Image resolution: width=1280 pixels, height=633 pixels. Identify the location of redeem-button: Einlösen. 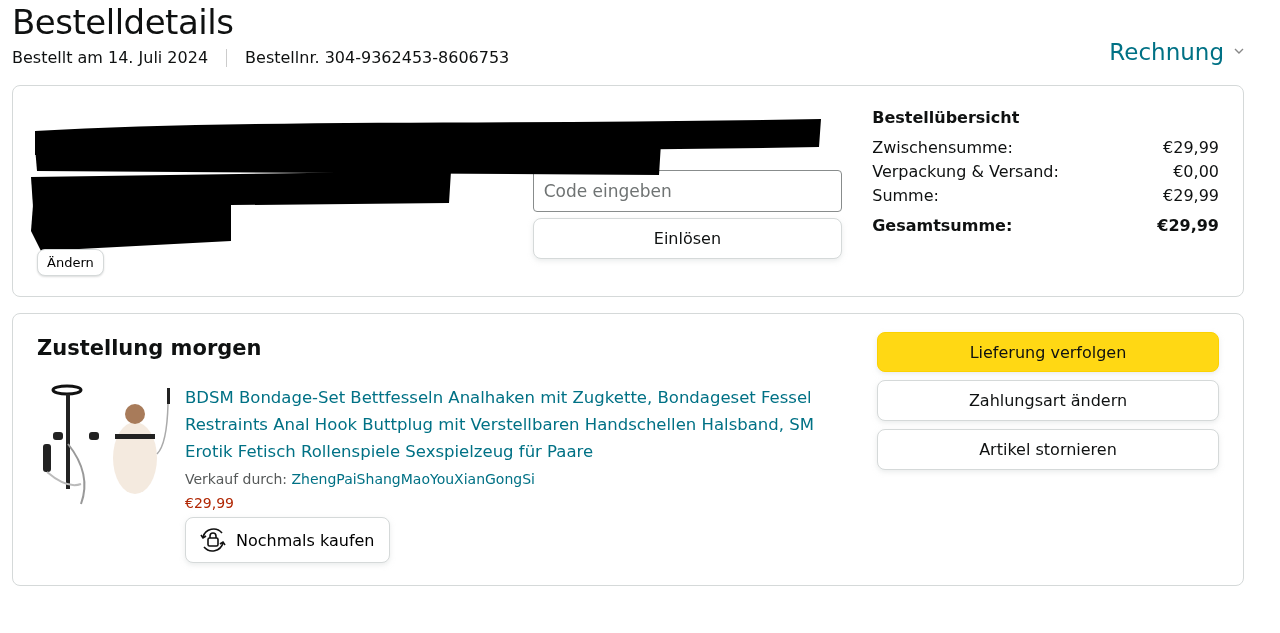
(687, 238).